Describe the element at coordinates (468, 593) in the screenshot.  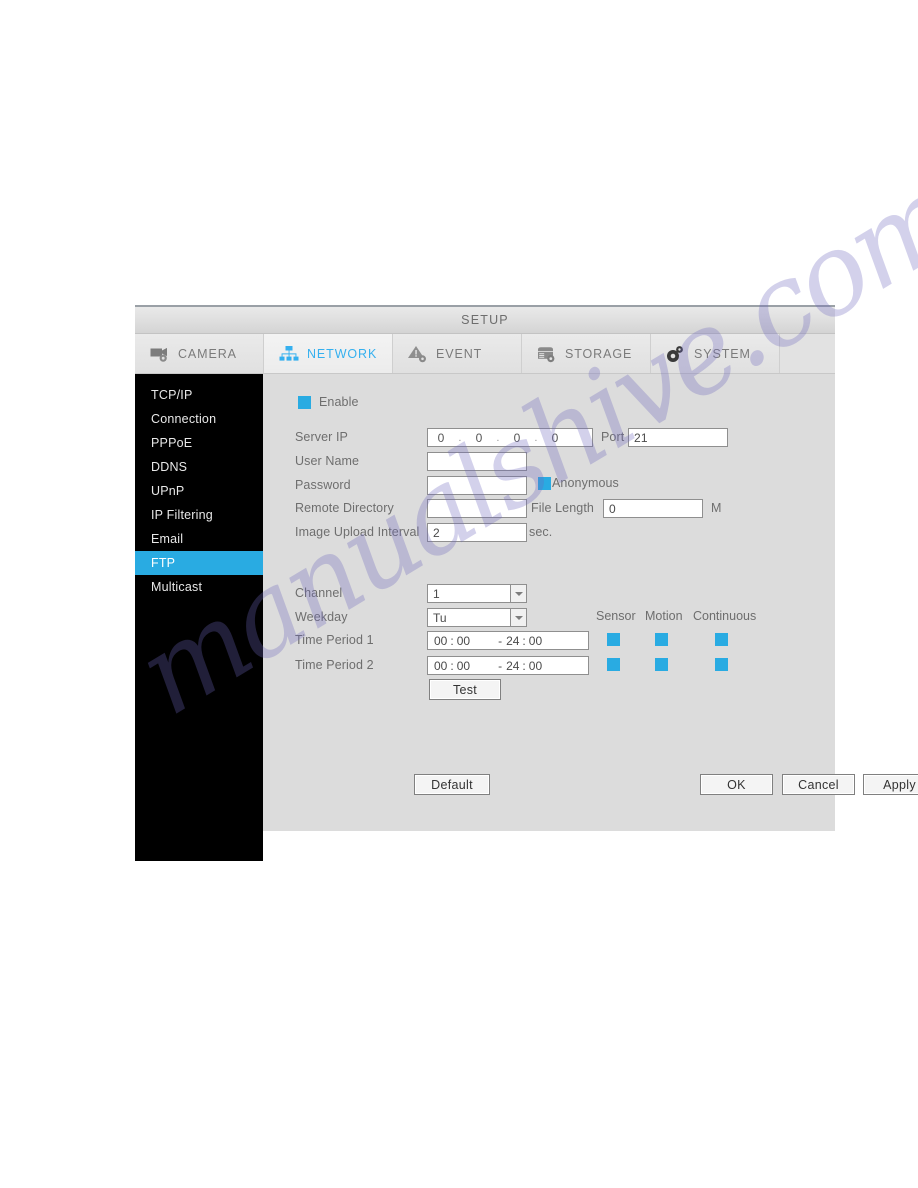
I see `channel-select-value: 1` at that location.